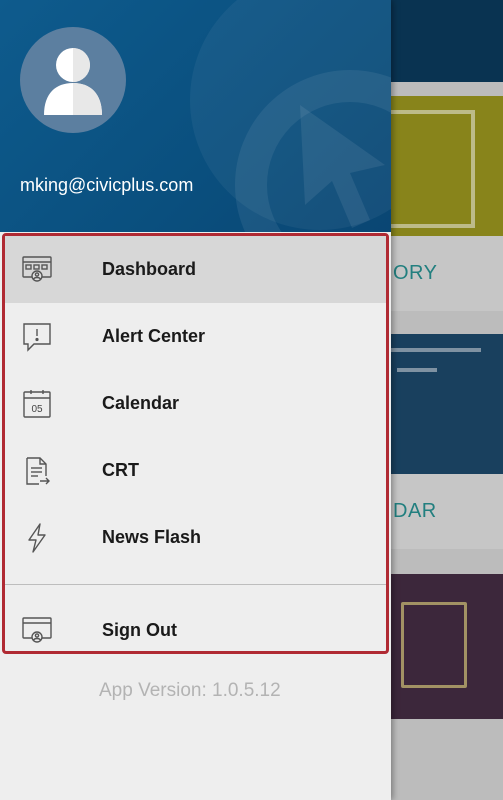 Image resolution: width=503 pixels, height=800 pixels. What do you see at coordinates (149, 269) in the screenshot?
I see `menu-item-label: Dashboard` at bounding box center [149, 269].